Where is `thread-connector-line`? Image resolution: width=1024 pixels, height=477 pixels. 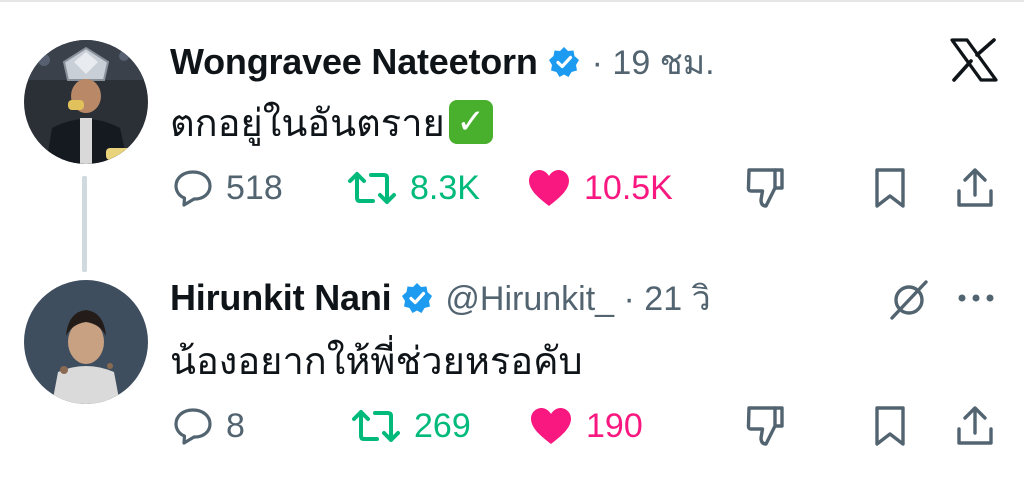 thread-connector-line is located at coordinates (84, 224).